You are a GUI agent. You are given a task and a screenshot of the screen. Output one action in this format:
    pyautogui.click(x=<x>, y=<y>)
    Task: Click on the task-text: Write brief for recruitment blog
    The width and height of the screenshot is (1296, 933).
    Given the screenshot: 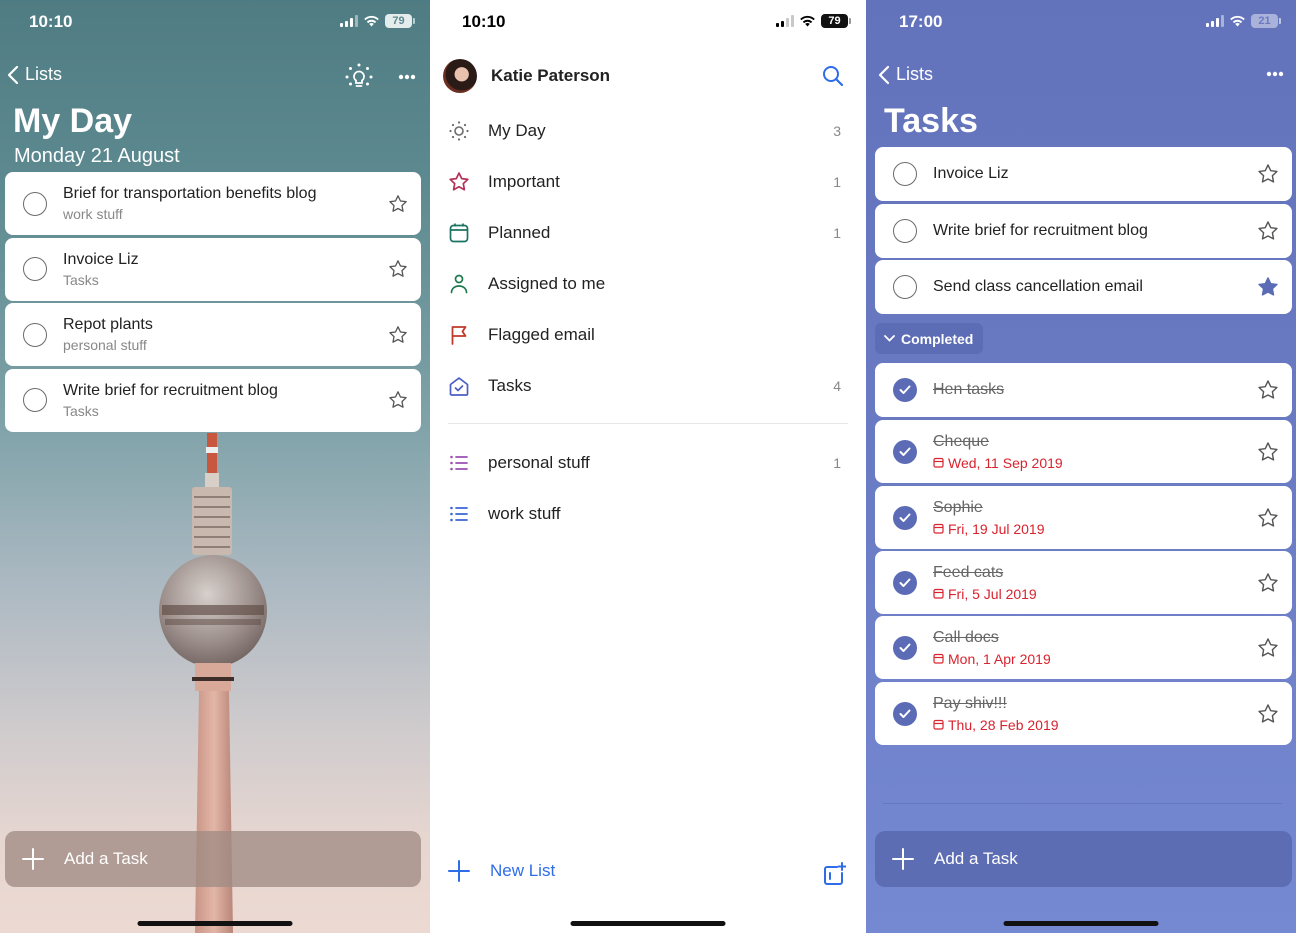 What is the action you would take?
    pyautogui.click(x=1082, y=231)
    